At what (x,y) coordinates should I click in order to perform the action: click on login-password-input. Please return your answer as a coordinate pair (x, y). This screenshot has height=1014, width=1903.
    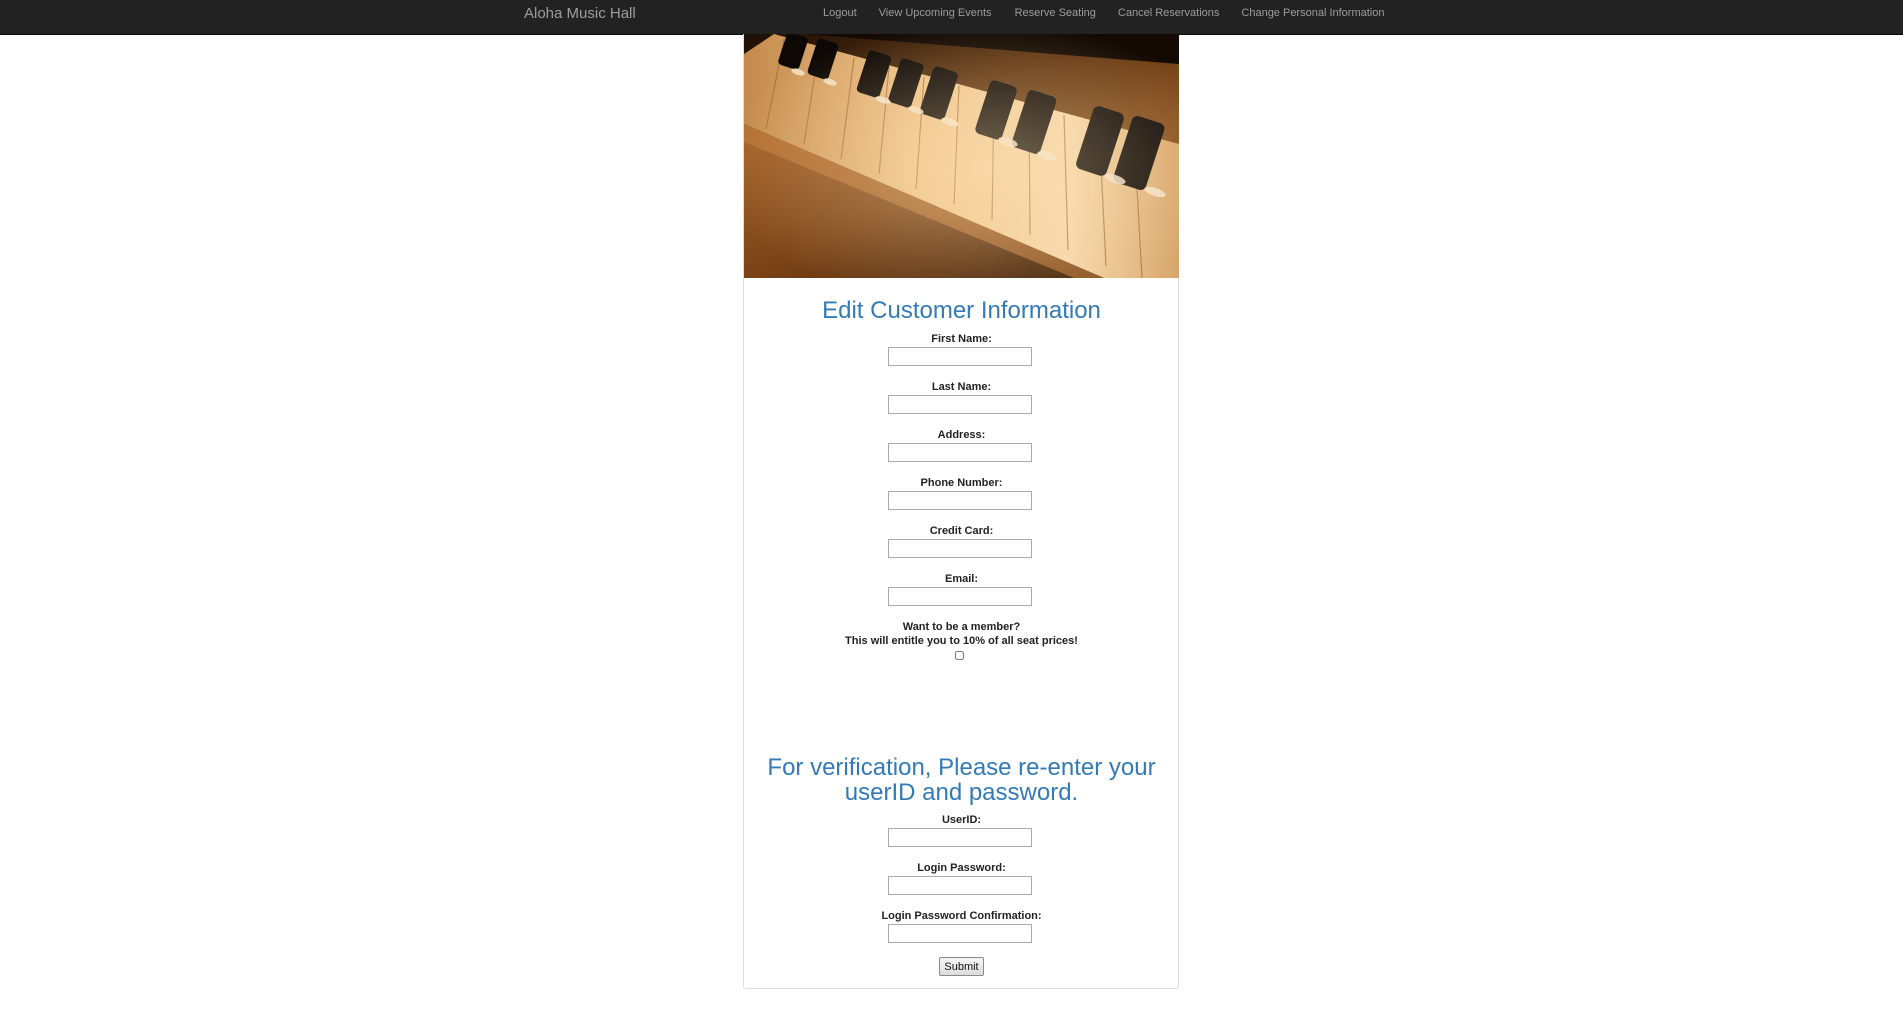
    Looking at the image, I should click on (960, 885).